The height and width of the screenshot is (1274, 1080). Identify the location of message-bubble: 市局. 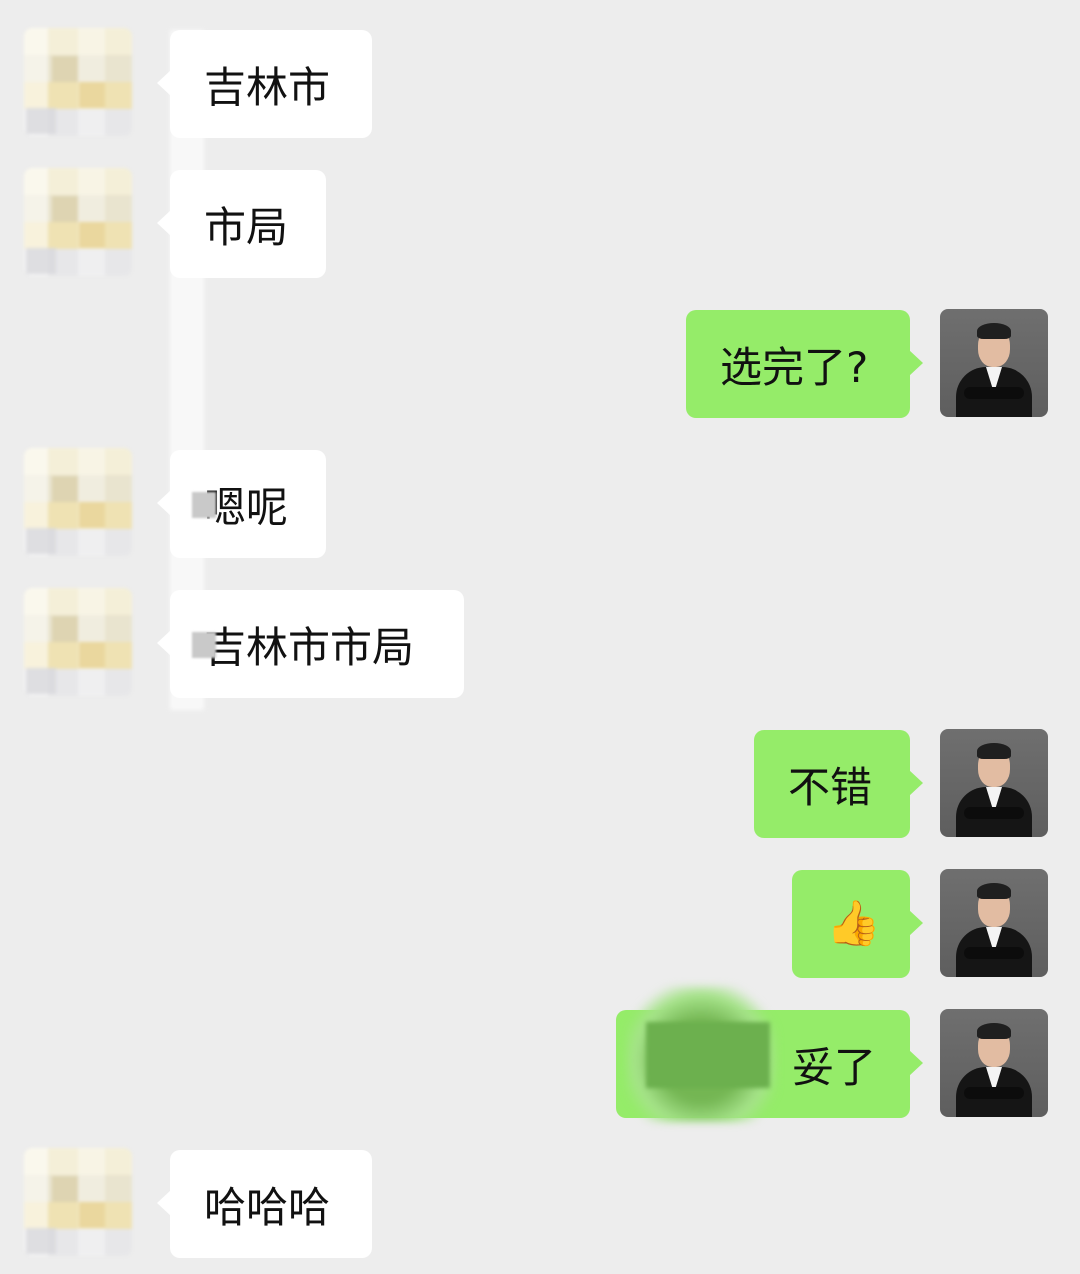
(241, 224).